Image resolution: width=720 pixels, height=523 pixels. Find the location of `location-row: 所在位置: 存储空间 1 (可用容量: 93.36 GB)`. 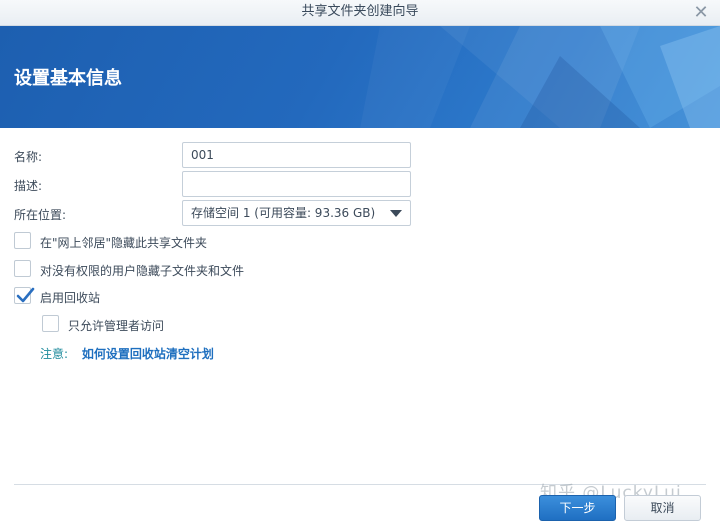

location-row: 所在位置: 存储空间 1 (可用容量: 93.36 GB) is located at coordinates (360, 213).